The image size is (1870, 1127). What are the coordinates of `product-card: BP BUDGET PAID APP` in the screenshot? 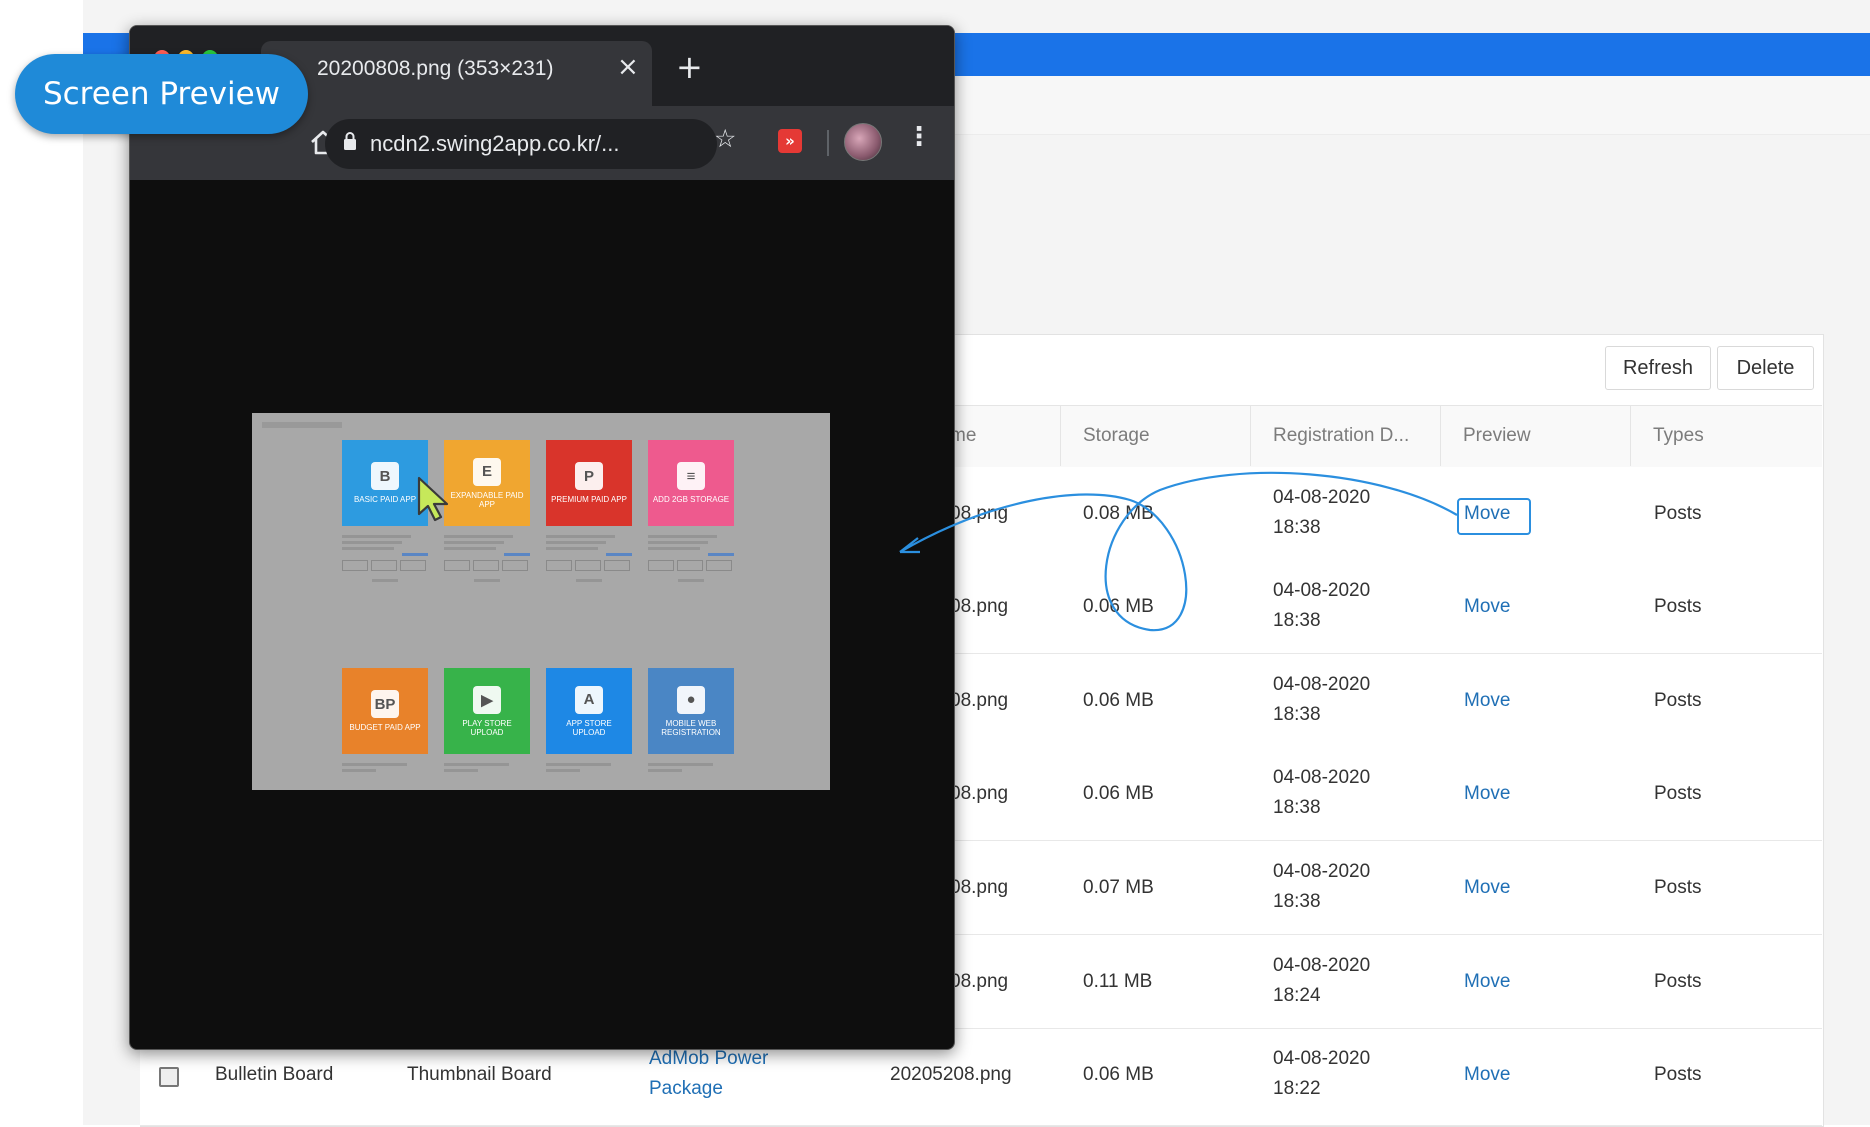 It's located at (385, 711).